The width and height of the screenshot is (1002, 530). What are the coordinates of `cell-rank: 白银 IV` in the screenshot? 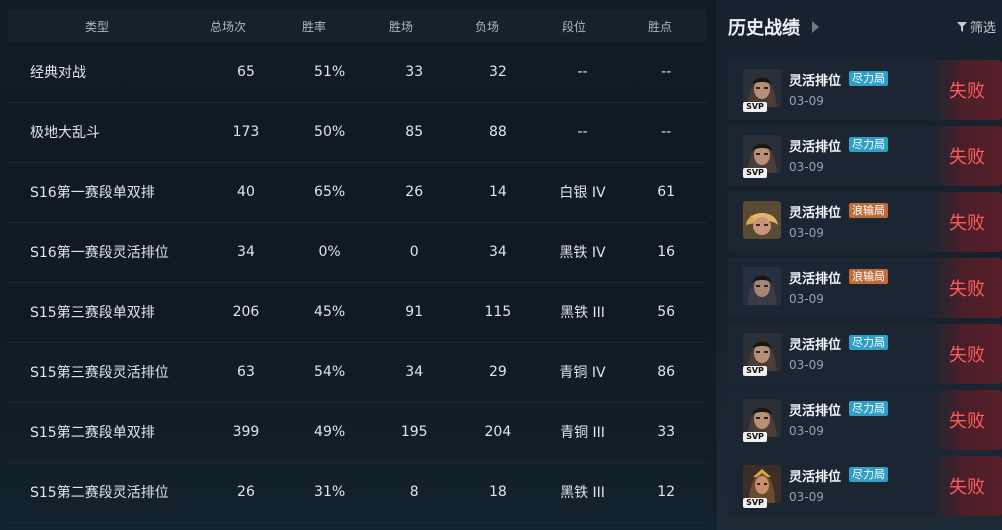 It's located at (582, 193).